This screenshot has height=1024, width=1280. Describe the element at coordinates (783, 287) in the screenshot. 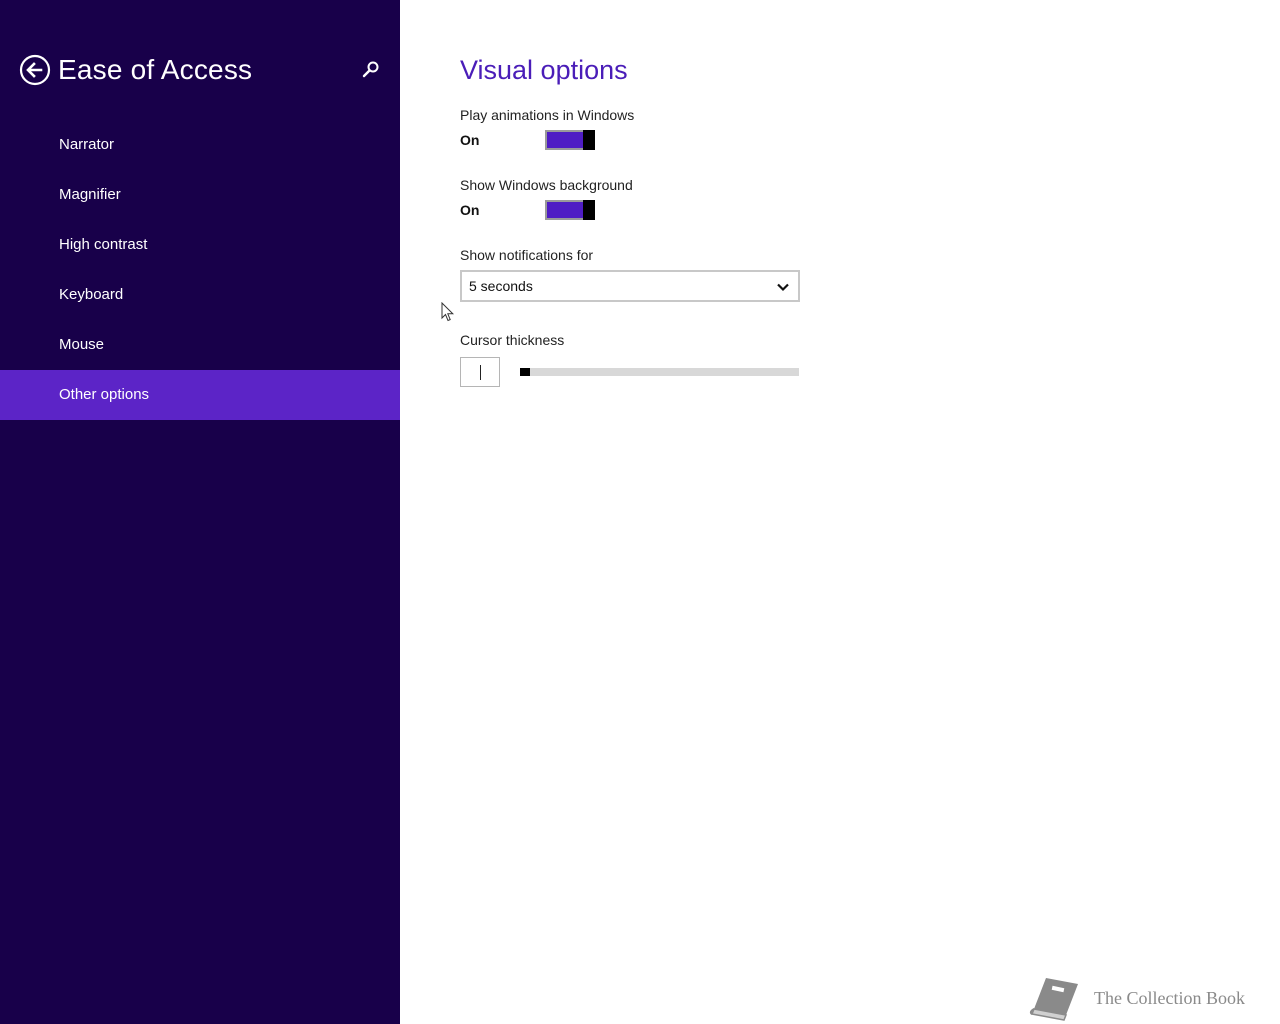

I see `chevron-down-icon` at that location.